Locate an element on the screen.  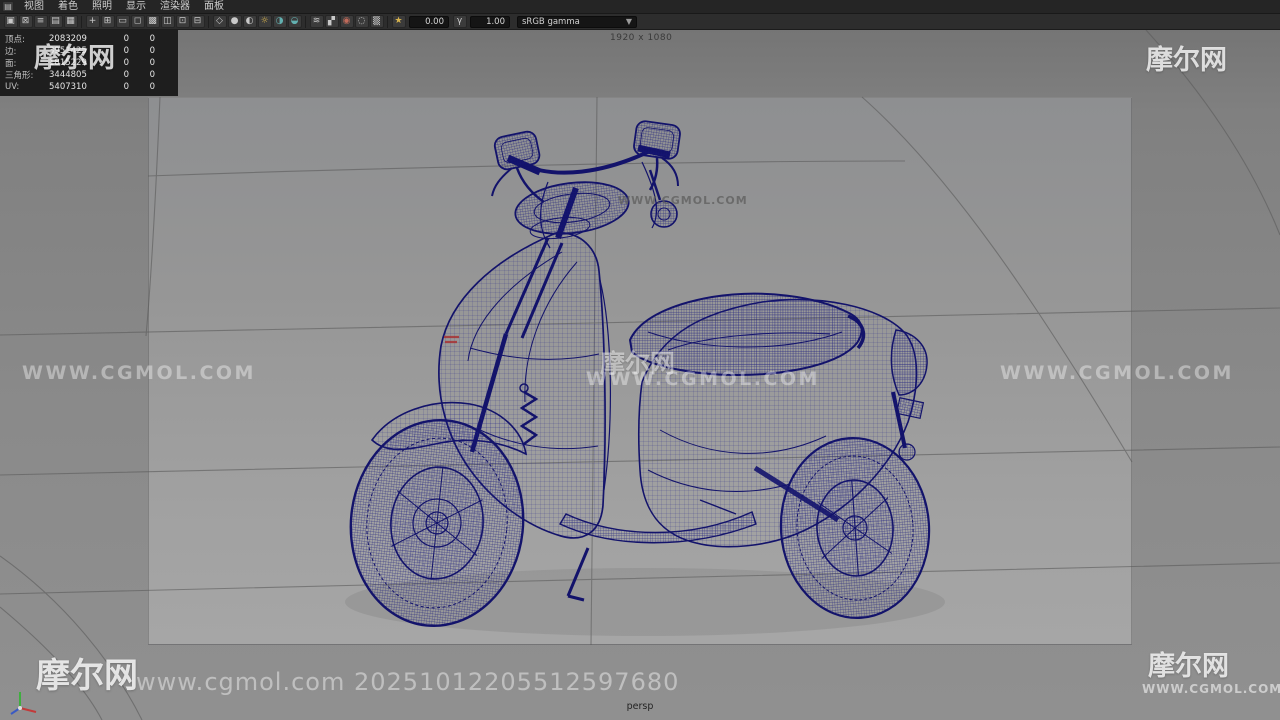
wireframe-icon: ◇ is located at coordinates (219, 21).